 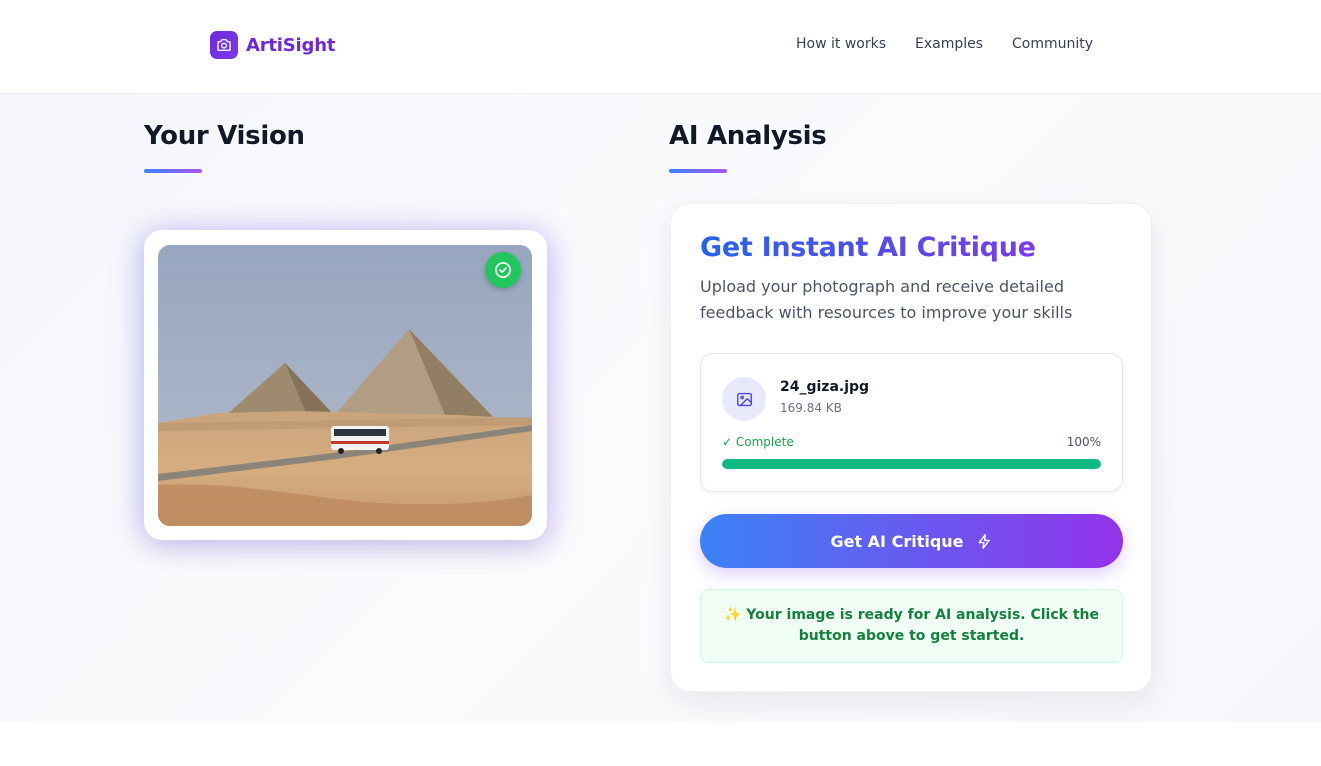 I want to click on lightning-icon, so click(x=984, y=541).